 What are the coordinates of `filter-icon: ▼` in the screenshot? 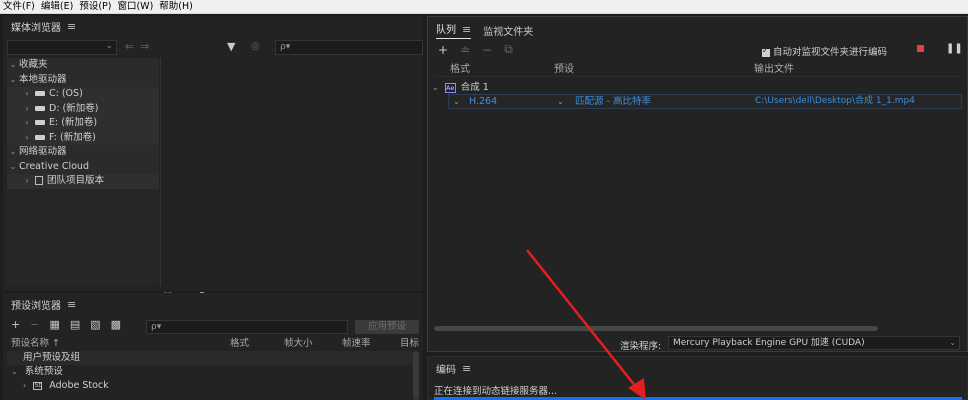 It's located at (231, 46).